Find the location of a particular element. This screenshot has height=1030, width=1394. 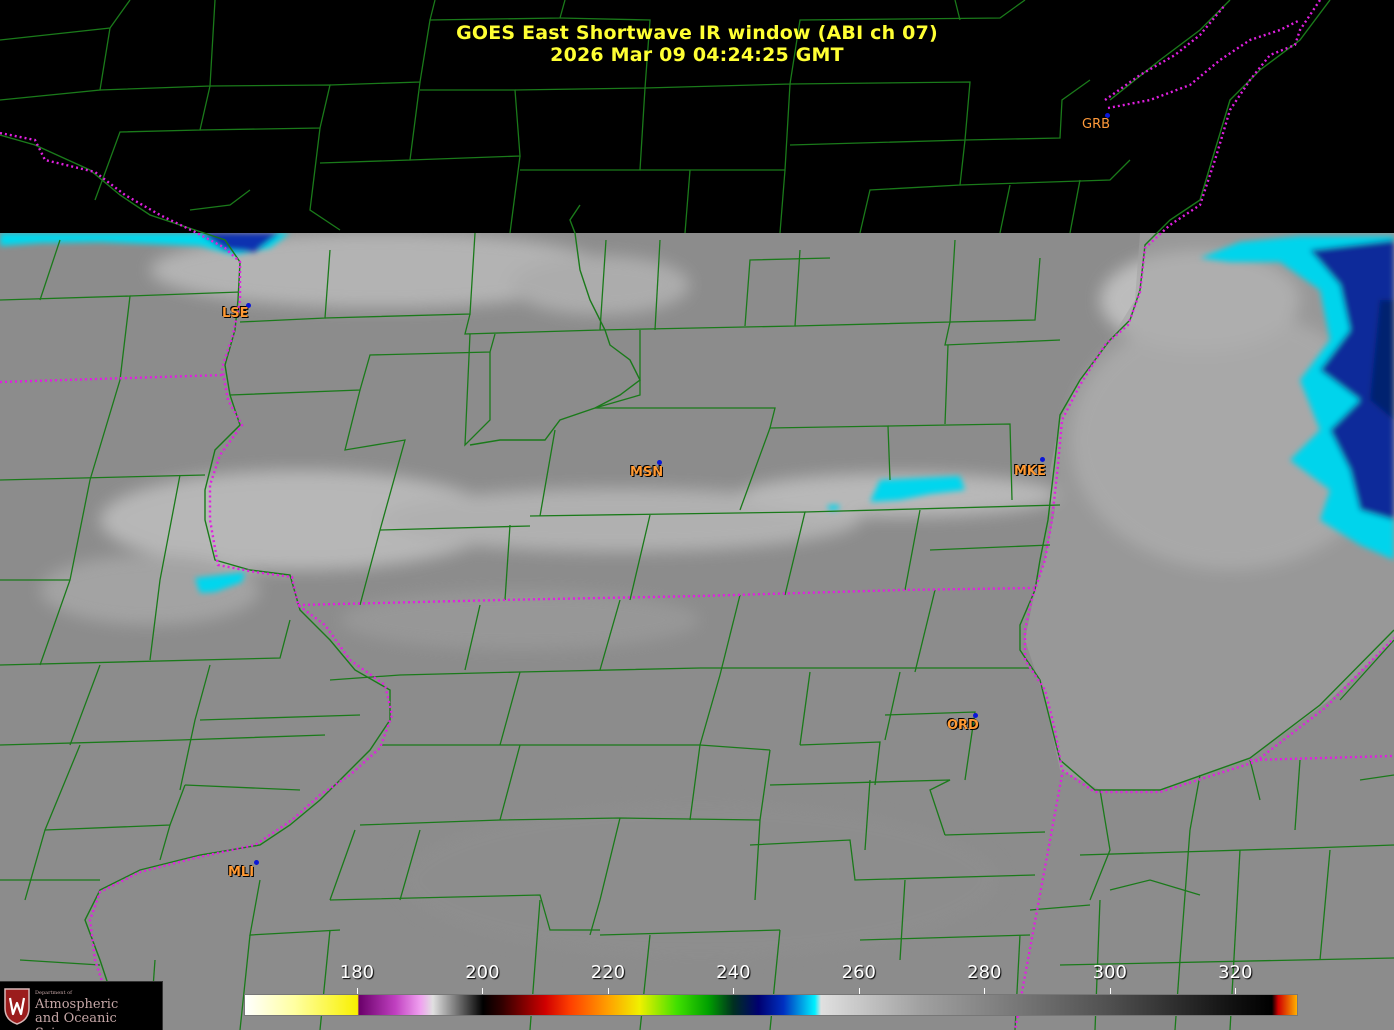

station-label-mke: MKE is located at coordinates (1030, 471).